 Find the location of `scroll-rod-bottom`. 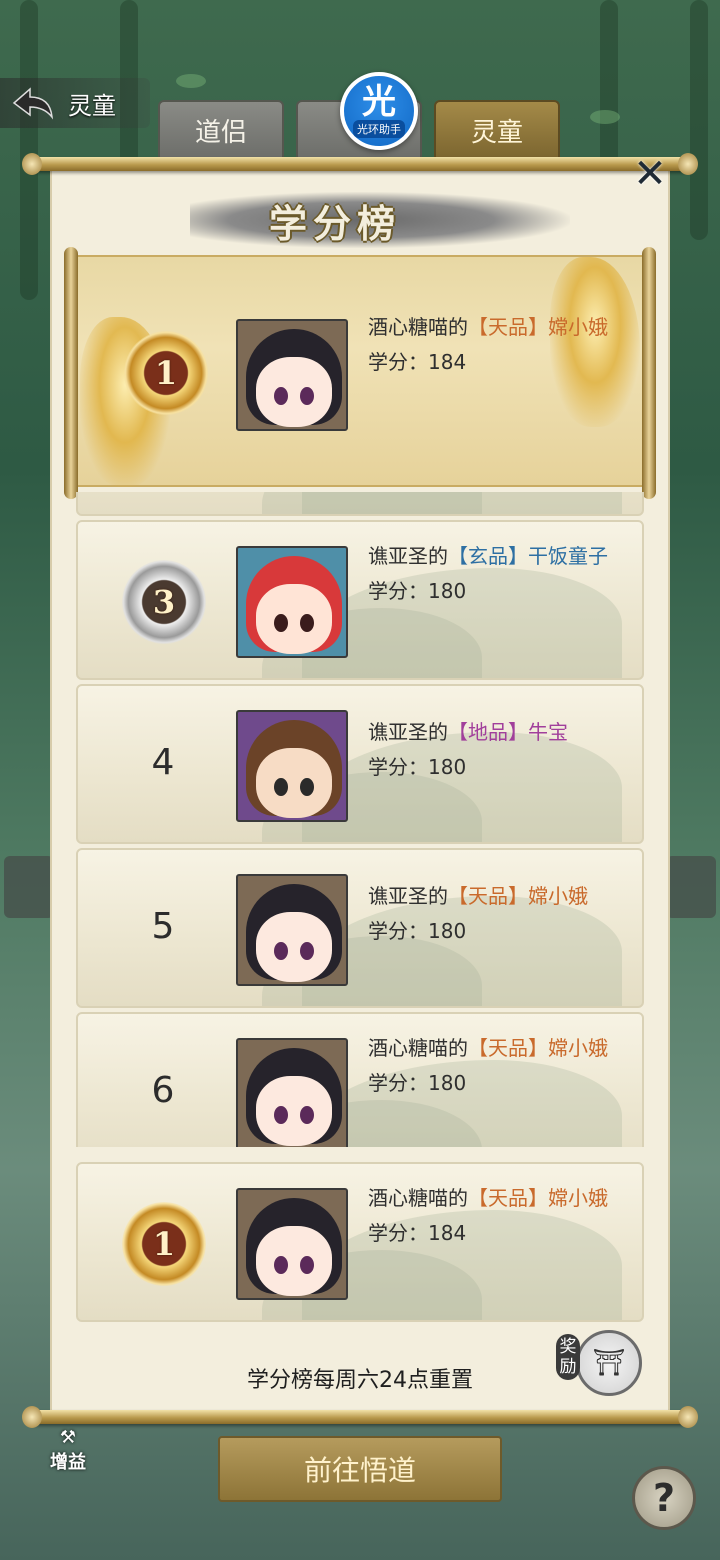

scroll-rod-bottom is located at coordinates (360, 1417).